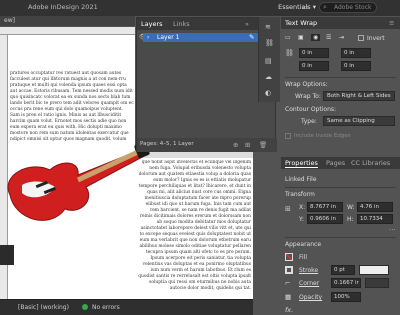  I want to click on right-offset-field: 0 in, so click(356, 66).